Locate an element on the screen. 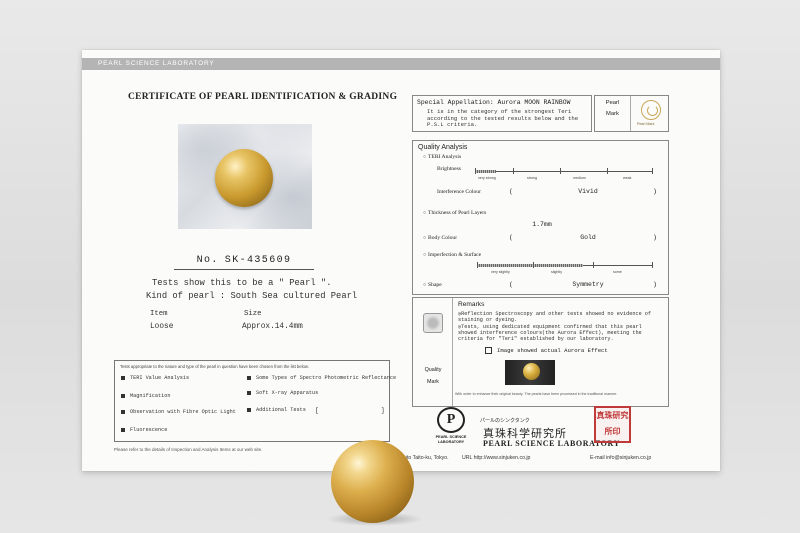 The image size is (800, 533). quality-mark-label: Quality Mark is located at coordinates (433, 376).